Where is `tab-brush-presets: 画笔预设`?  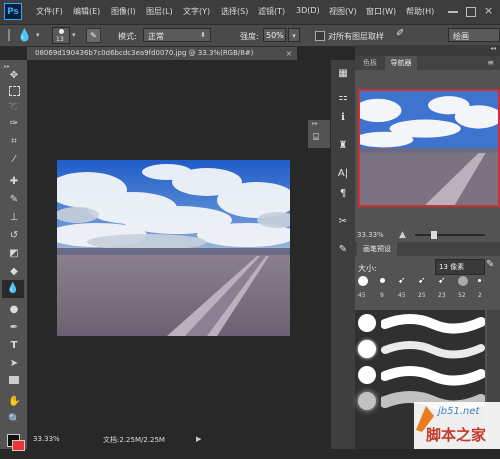
tab-brush-presets: 画笔预设 is located at coordinates (377, 249).